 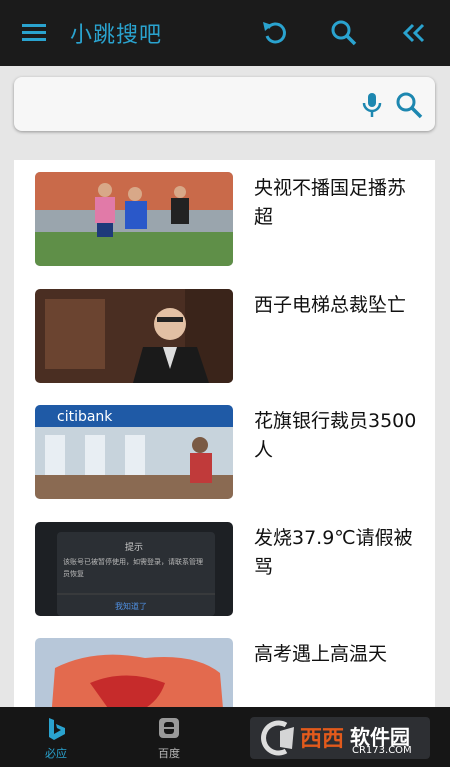 I want to click on bottom-nav: 必应 百度 西西 软件园 CR173.COM, so click(x=225, y=737).